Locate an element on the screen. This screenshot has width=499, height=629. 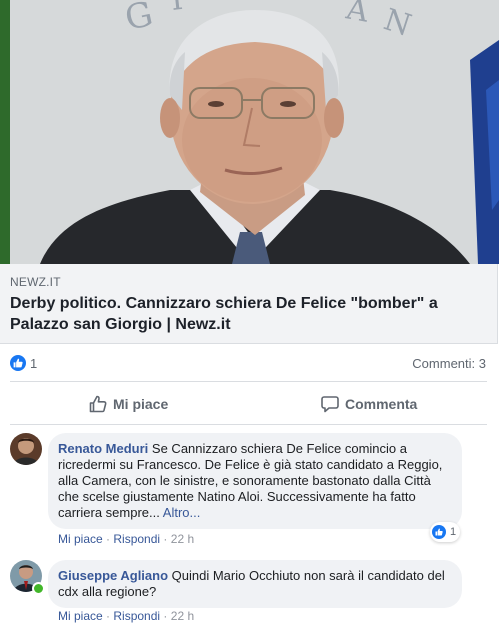
online-status-dot is located at coordinates (38, 588).